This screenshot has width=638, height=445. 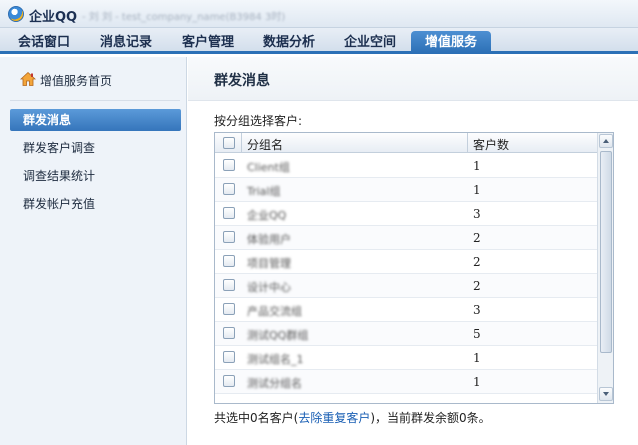 I want to click on summary-prefix: 共选中0名客户(, so click(x=256, y=418).